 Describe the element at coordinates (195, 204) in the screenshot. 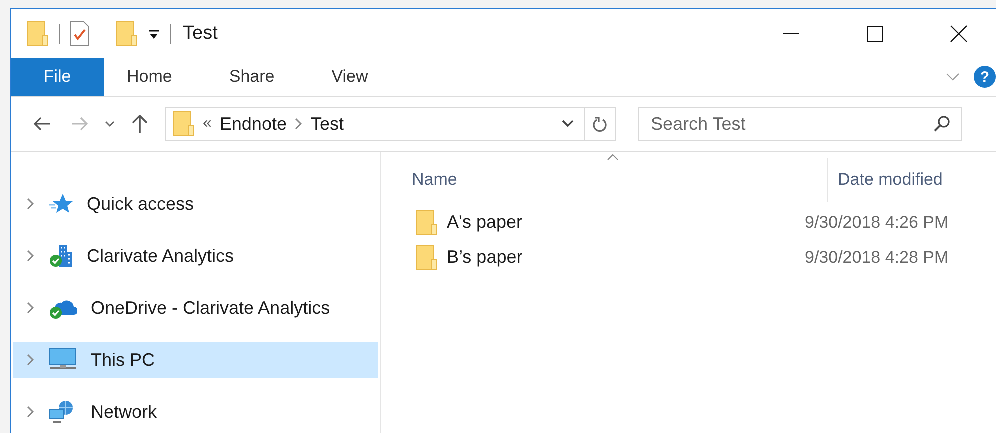

I see `nav-item: Quick access` at that location.